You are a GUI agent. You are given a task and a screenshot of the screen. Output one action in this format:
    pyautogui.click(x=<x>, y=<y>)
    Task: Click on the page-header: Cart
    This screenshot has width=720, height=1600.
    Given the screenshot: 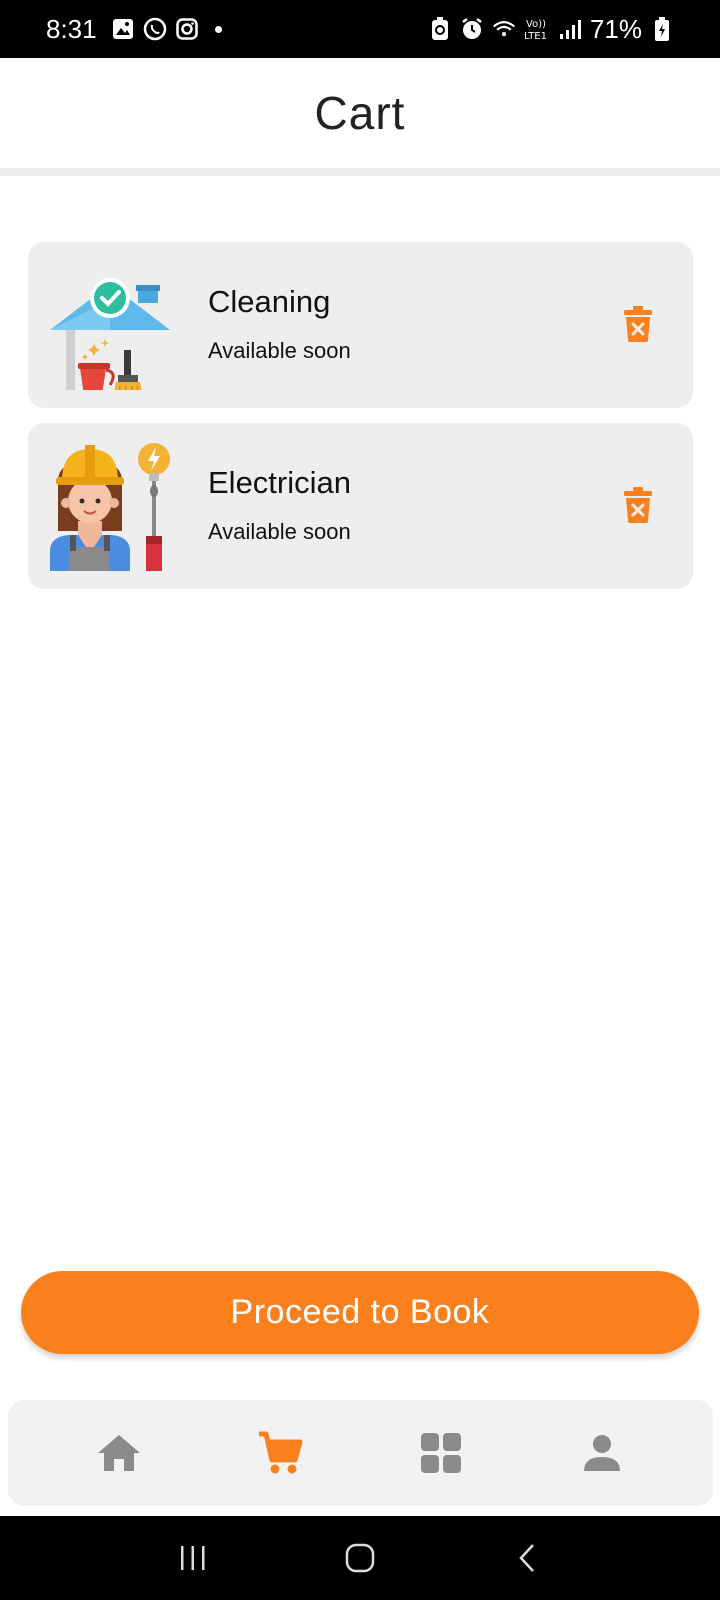 What is the action you would take?
    pyautogui.click(x=360, y=113)
    